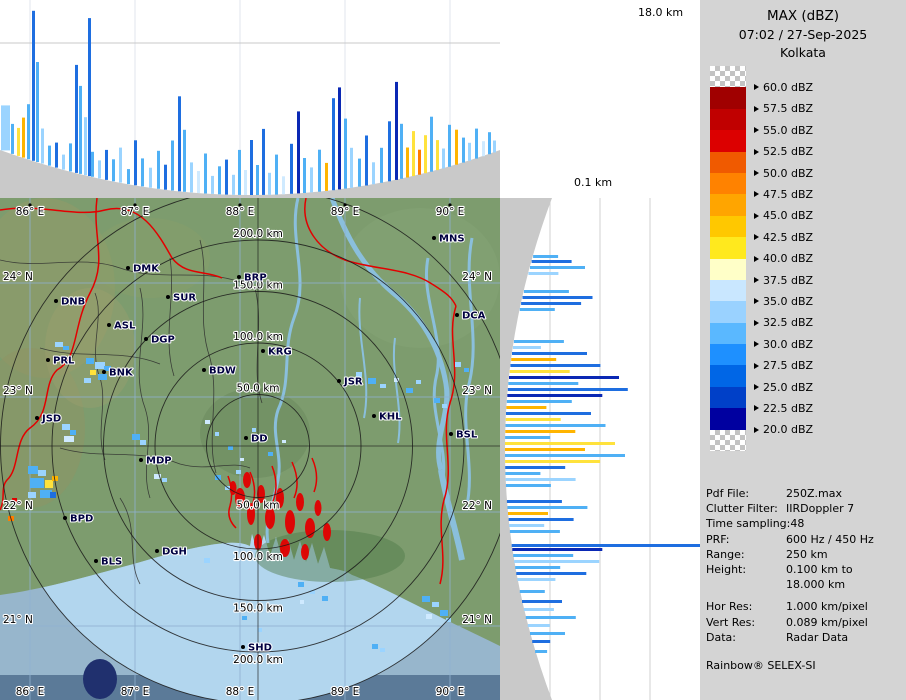  I want to click on legend-entry: 35.0 dBZ, so click(783, 301).